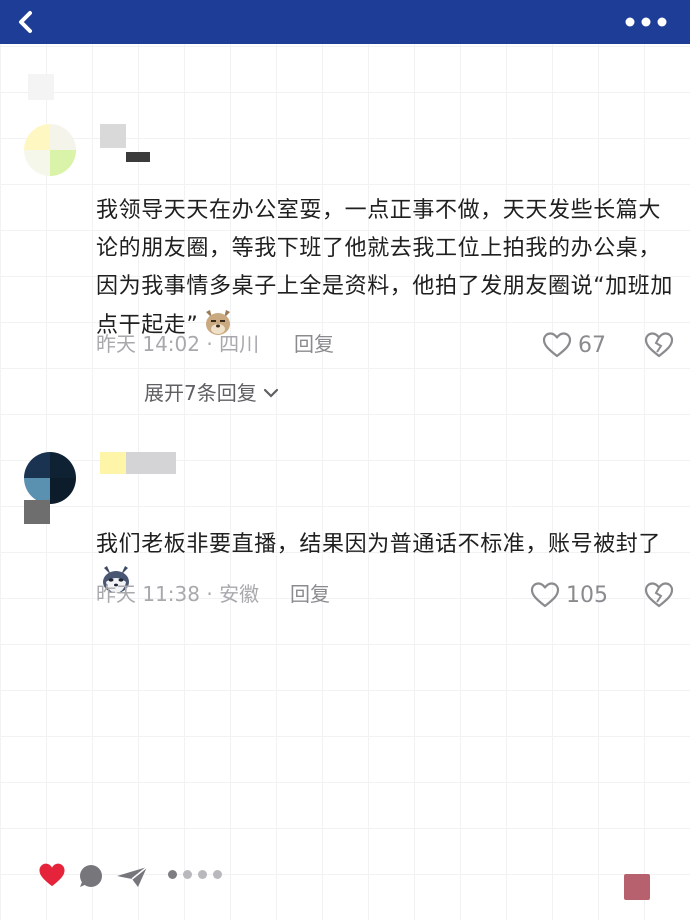 The width and height of the screenshot is (690, 920). I want to click on chevron-down-icon, so click(270, 393).